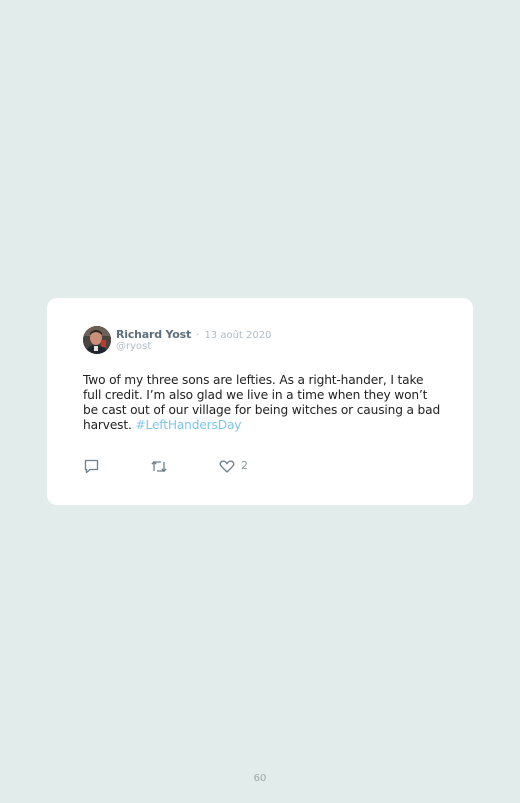 The image size is (520, 803). What do you see at coordinates (159, 467) in the screenshot?
I see `retweet-icon` at bounding box center [159, 467].